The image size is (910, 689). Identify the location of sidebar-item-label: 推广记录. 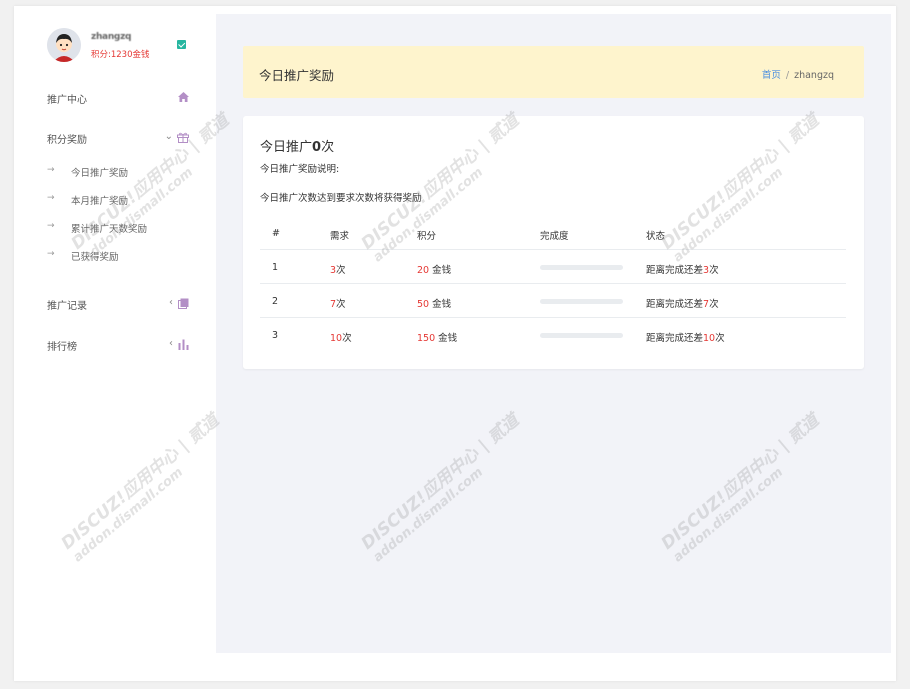
(67, 306).